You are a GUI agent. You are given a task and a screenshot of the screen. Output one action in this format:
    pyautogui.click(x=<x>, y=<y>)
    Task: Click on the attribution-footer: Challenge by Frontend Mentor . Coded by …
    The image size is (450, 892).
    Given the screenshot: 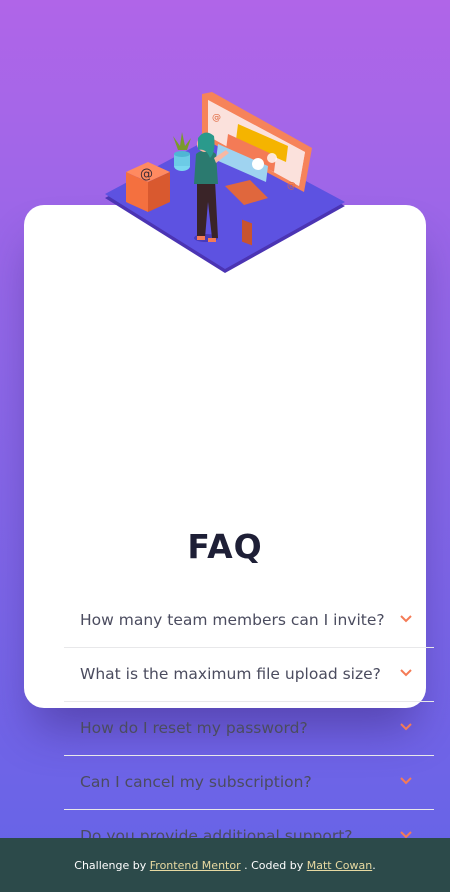 What is the action you would take?
    pyautogui.click(x=225, y=865)
    